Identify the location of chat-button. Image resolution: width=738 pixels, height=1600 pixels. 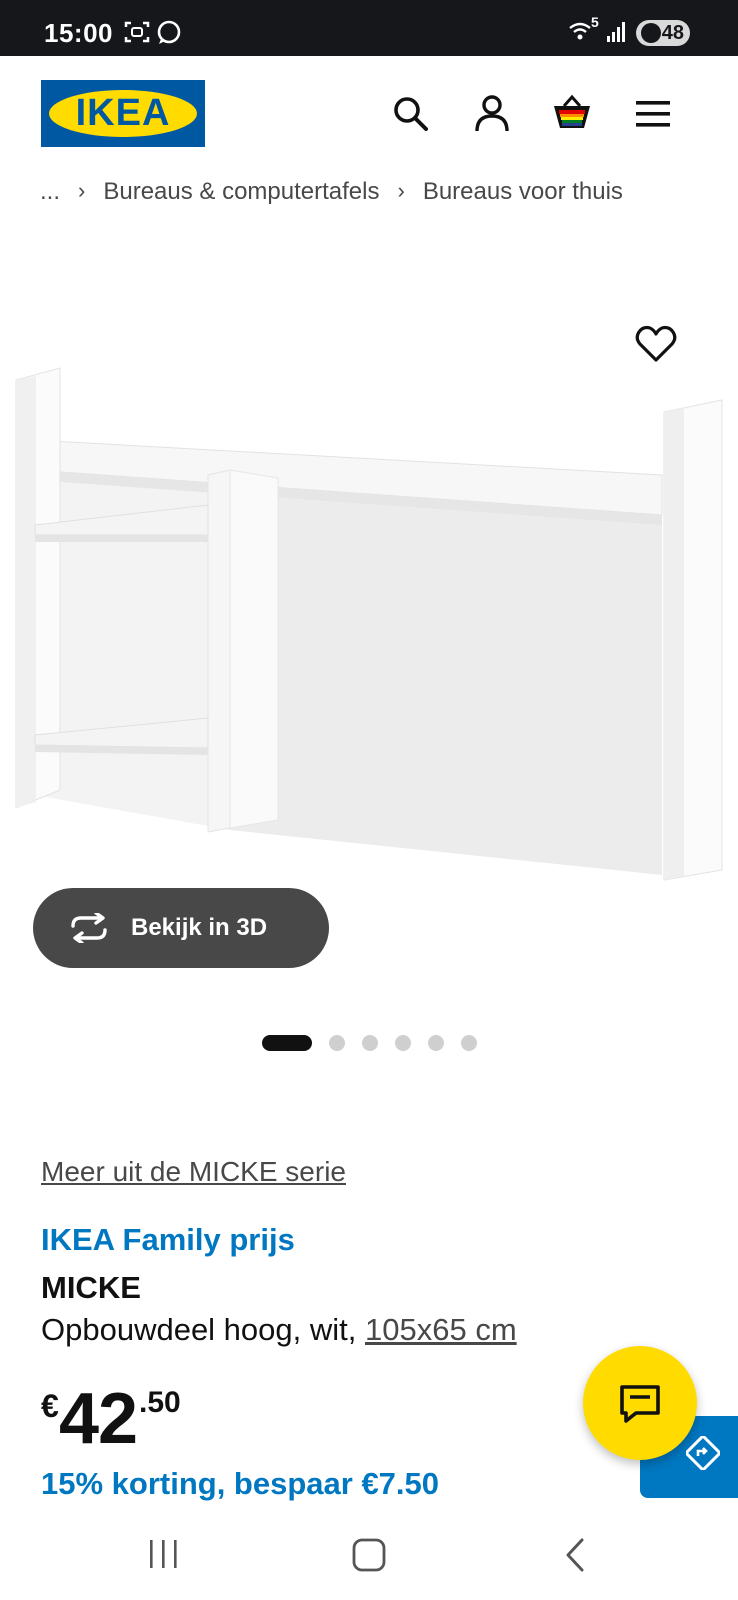
(640, 1403).